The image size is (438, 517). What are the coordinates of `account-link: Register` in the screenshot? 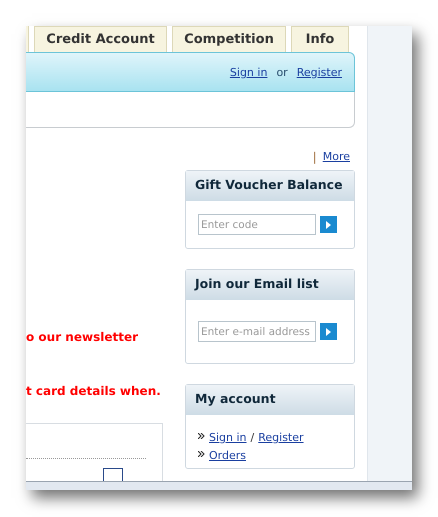 It's located at (281, 437).